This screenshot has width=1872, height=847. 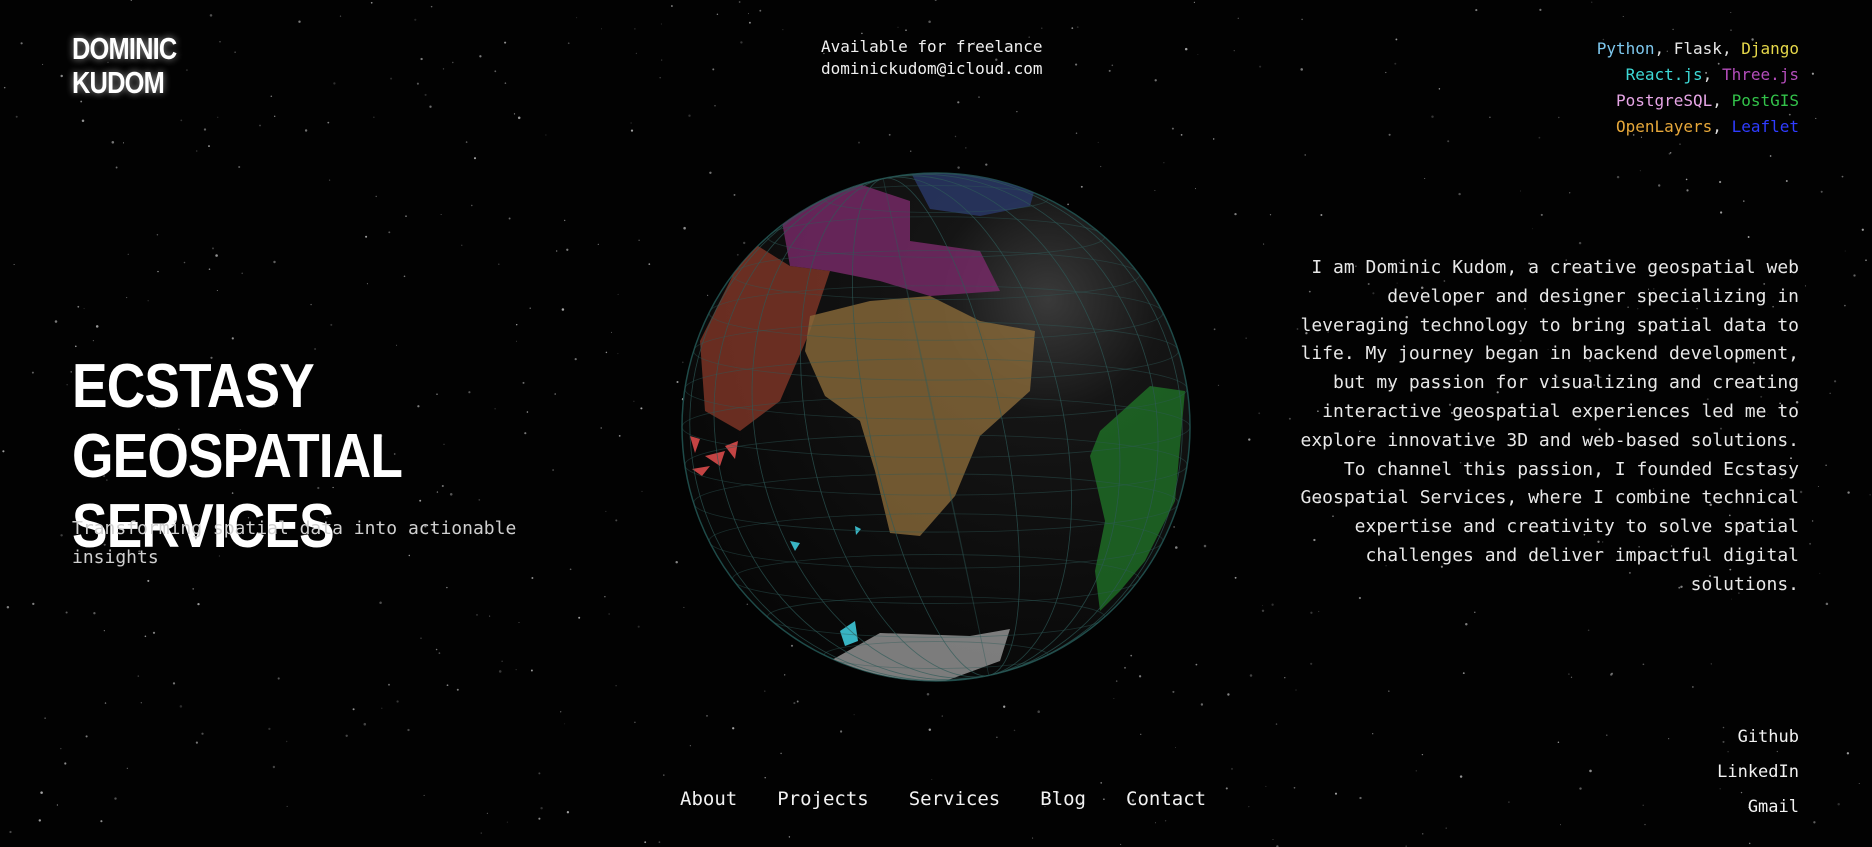 I want to click on tech-item: Three.js, so click(x=1760, y=74).